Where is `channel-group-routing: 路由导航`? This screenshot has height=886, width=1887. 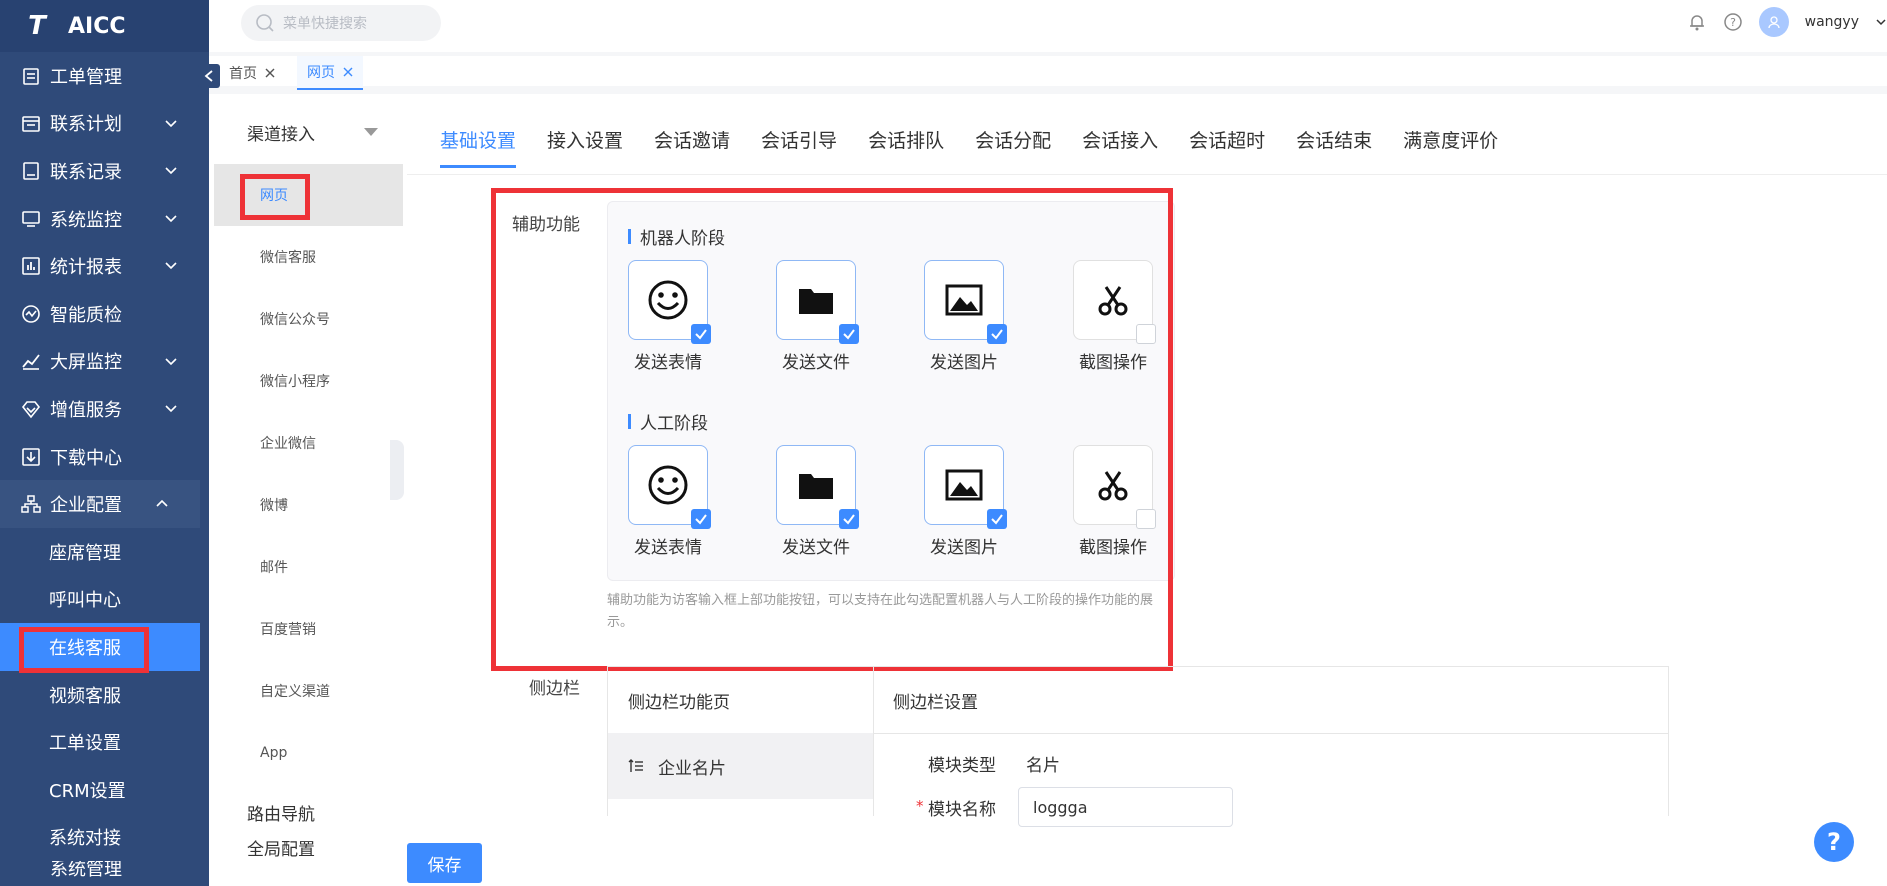
channel-group-routing: 路由导航 is located at coordinates (308, 812).